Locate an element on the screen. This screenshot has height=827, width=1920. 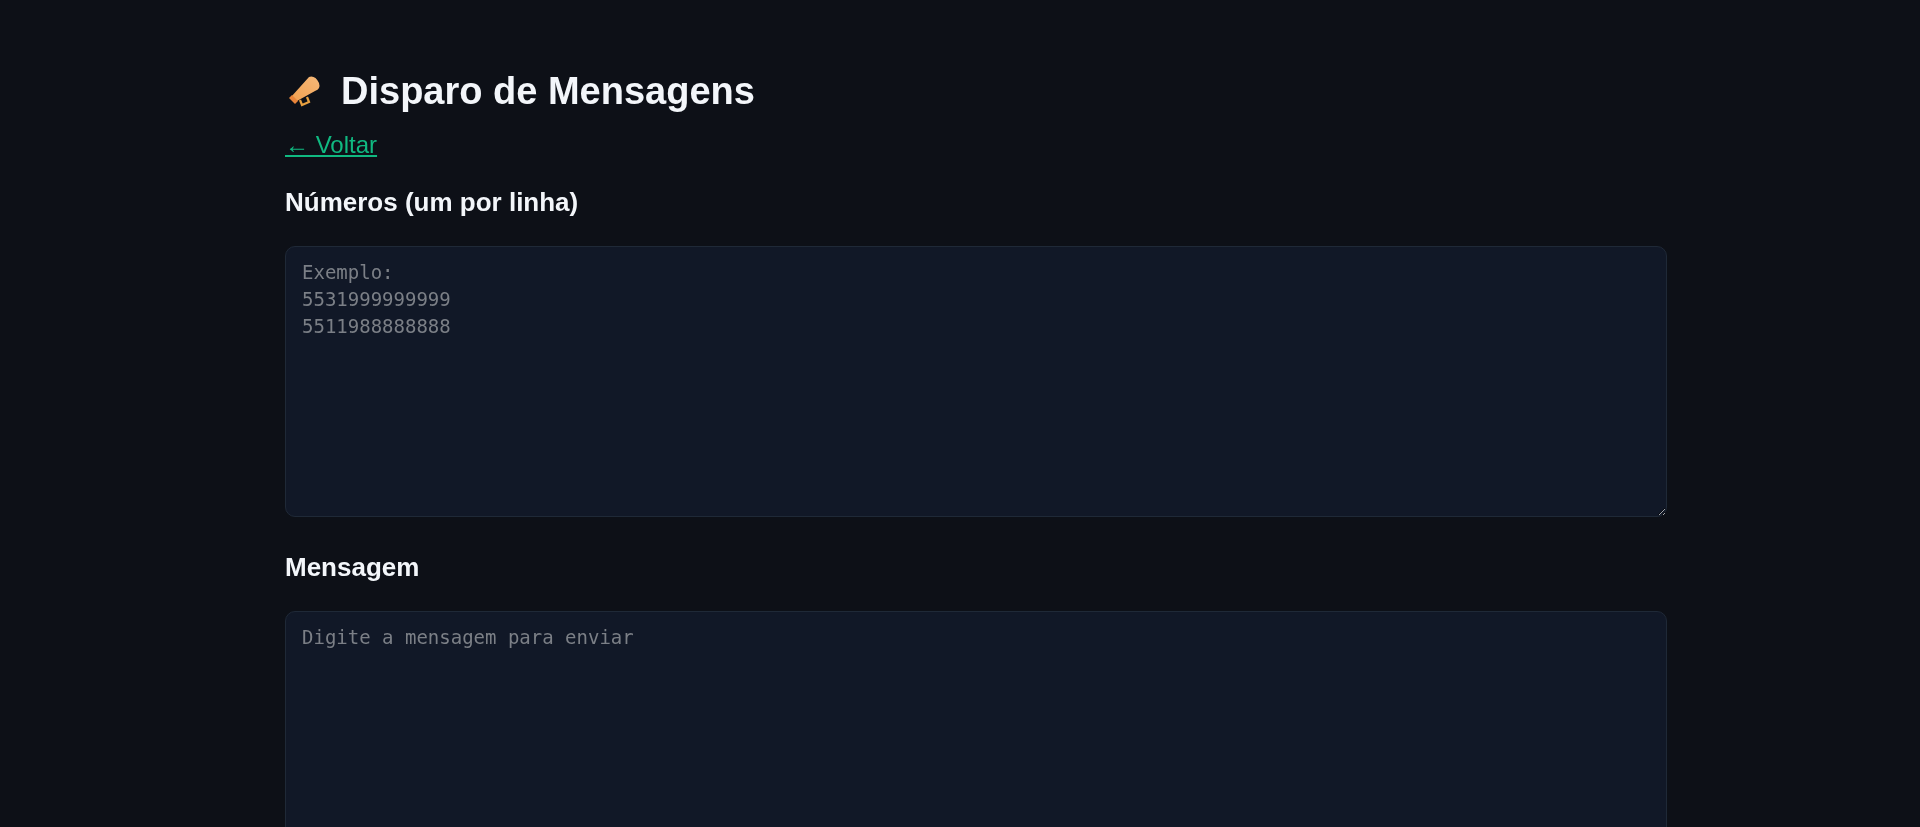
field-label: Mensagem is located at coordinates (352, 567).